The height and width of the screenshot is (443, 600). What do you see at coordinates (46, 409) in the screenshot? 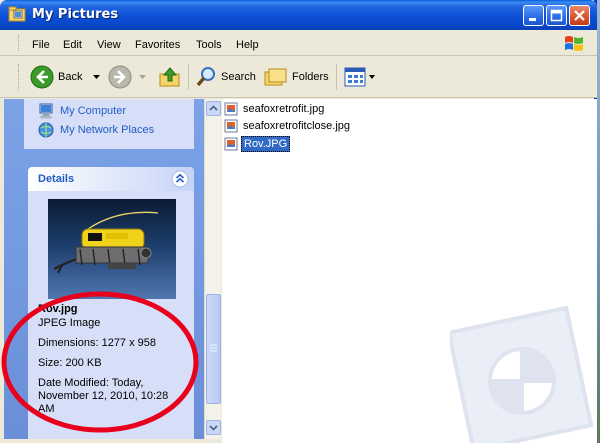
I see `detail-date-line3: AM` at bounding box center [46, 409].